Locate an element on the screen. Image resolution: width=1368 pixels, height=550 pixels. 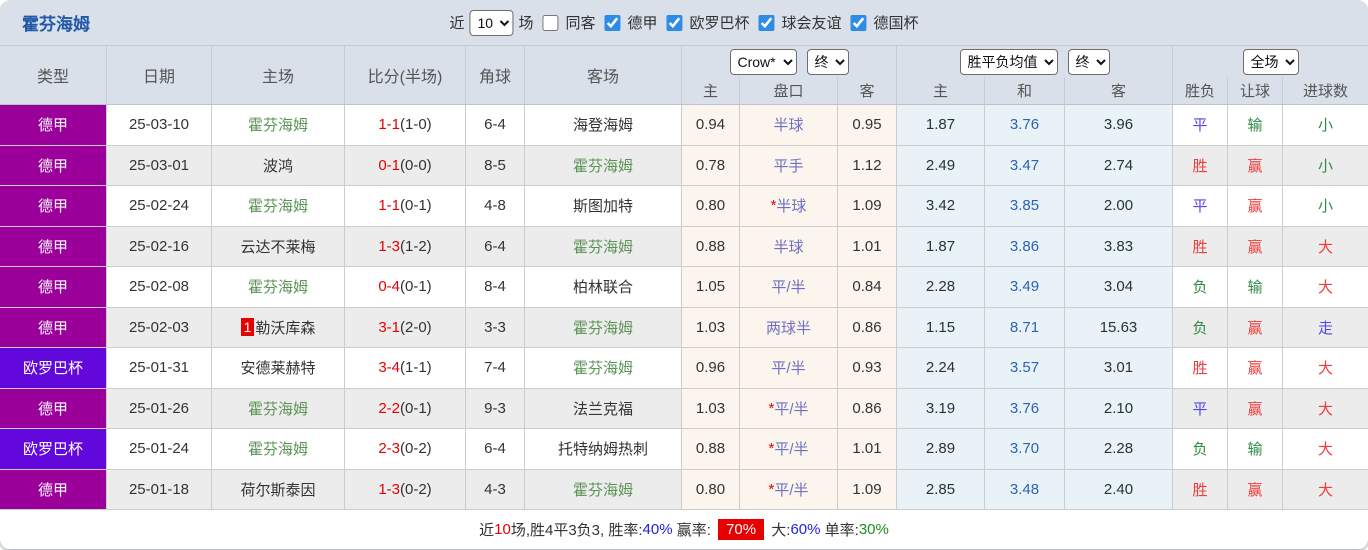
match-date: 25-01-18 is located at coordinates (159, 489).